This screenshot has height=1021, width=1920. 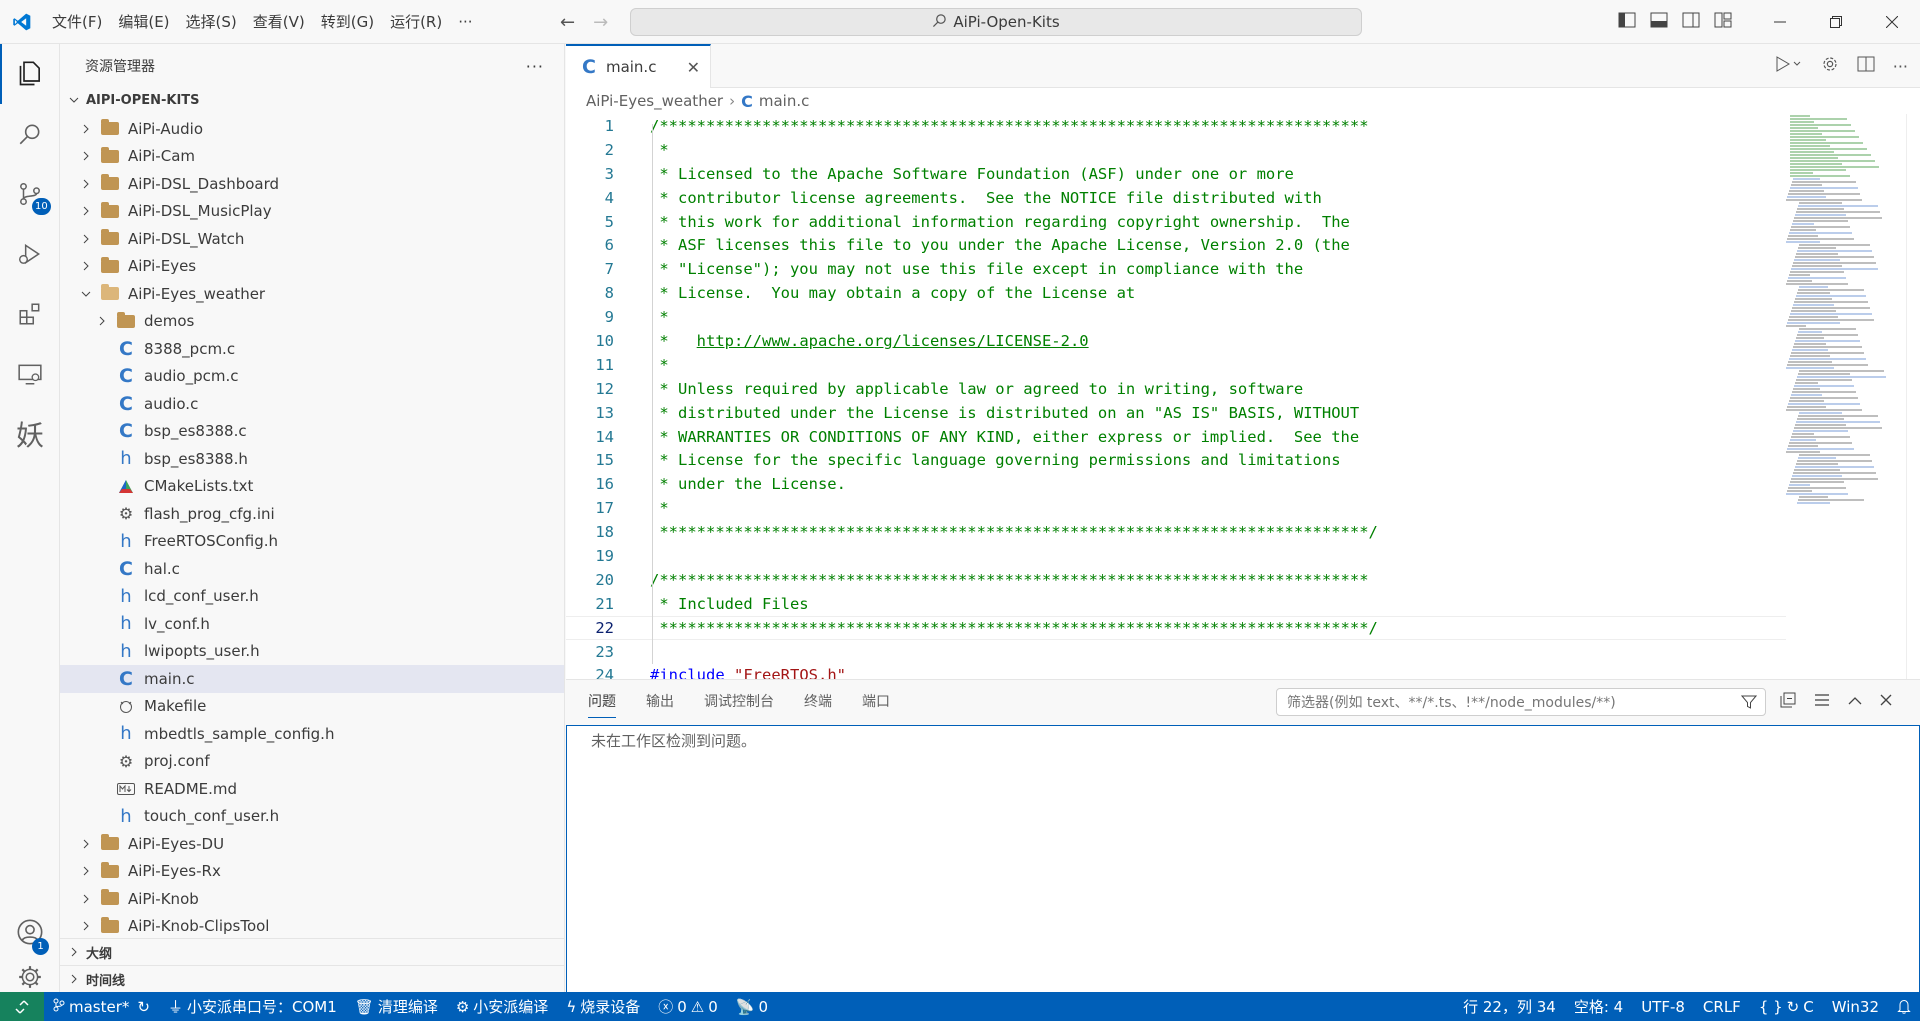 What do you see at coordinates (1788, 702) in the screenshot?
I see `collapse-all-icon` at bounding box center [1788, 702].